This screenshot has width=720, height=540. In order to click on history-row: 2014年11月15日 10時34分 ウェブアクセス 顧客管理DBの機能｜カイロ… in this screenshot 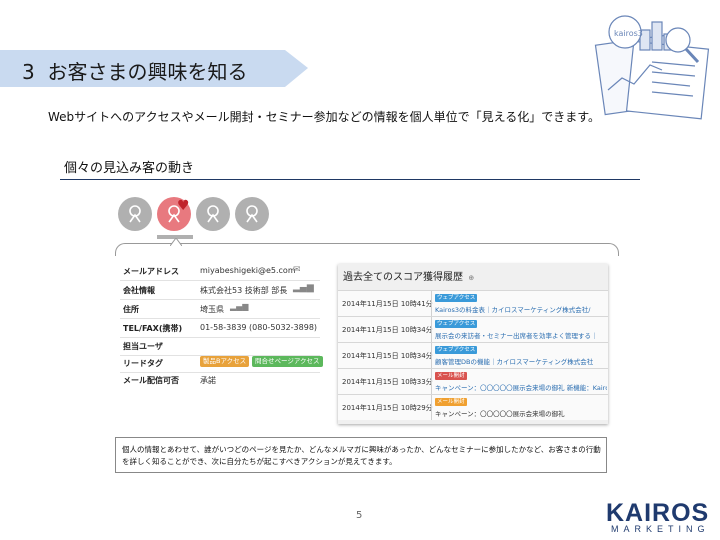, I will do `click(473, 355)`.